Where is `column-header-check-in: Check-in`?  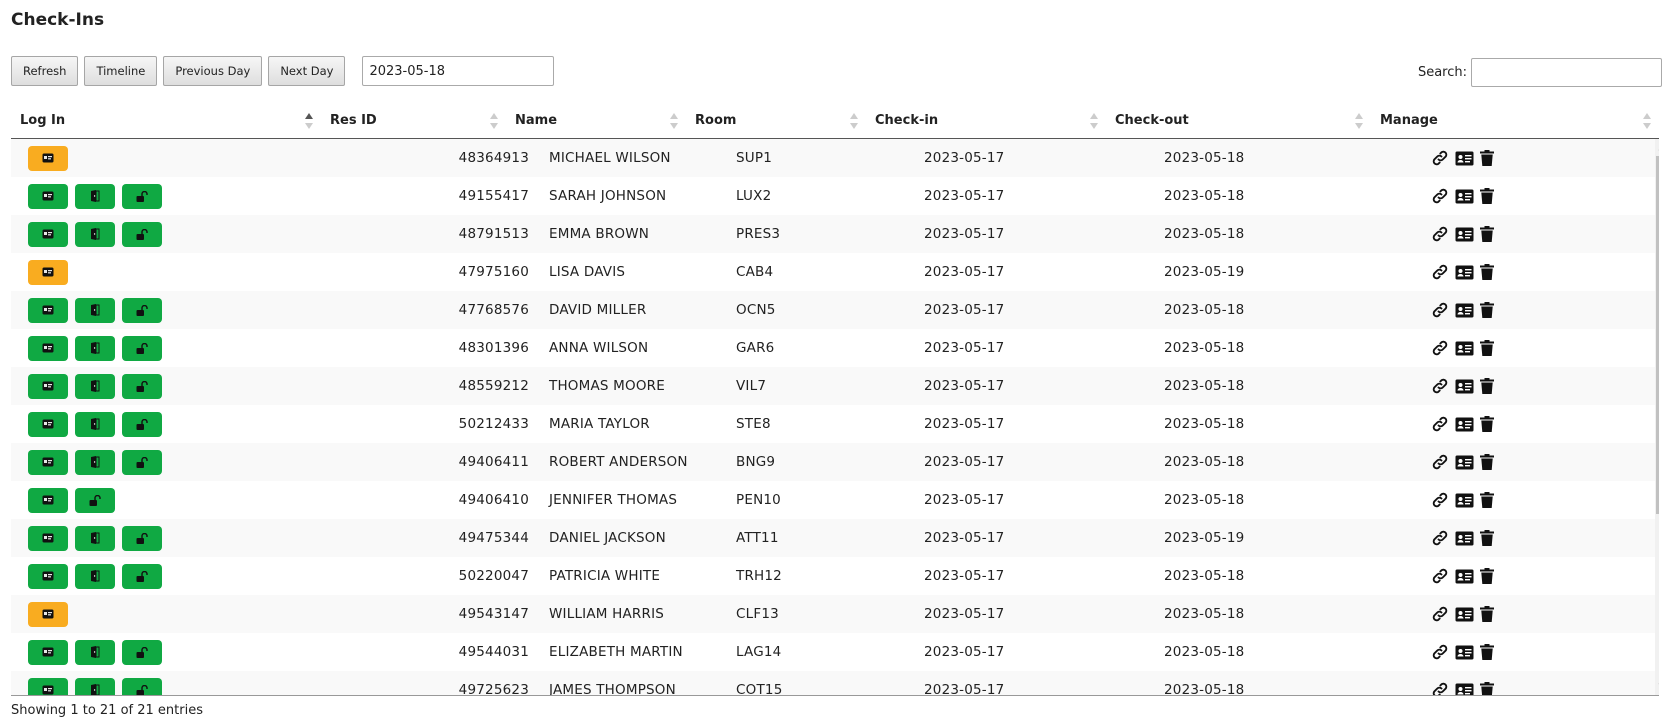
column-header-check-in: Check-in is located at coordinates (986, 121).